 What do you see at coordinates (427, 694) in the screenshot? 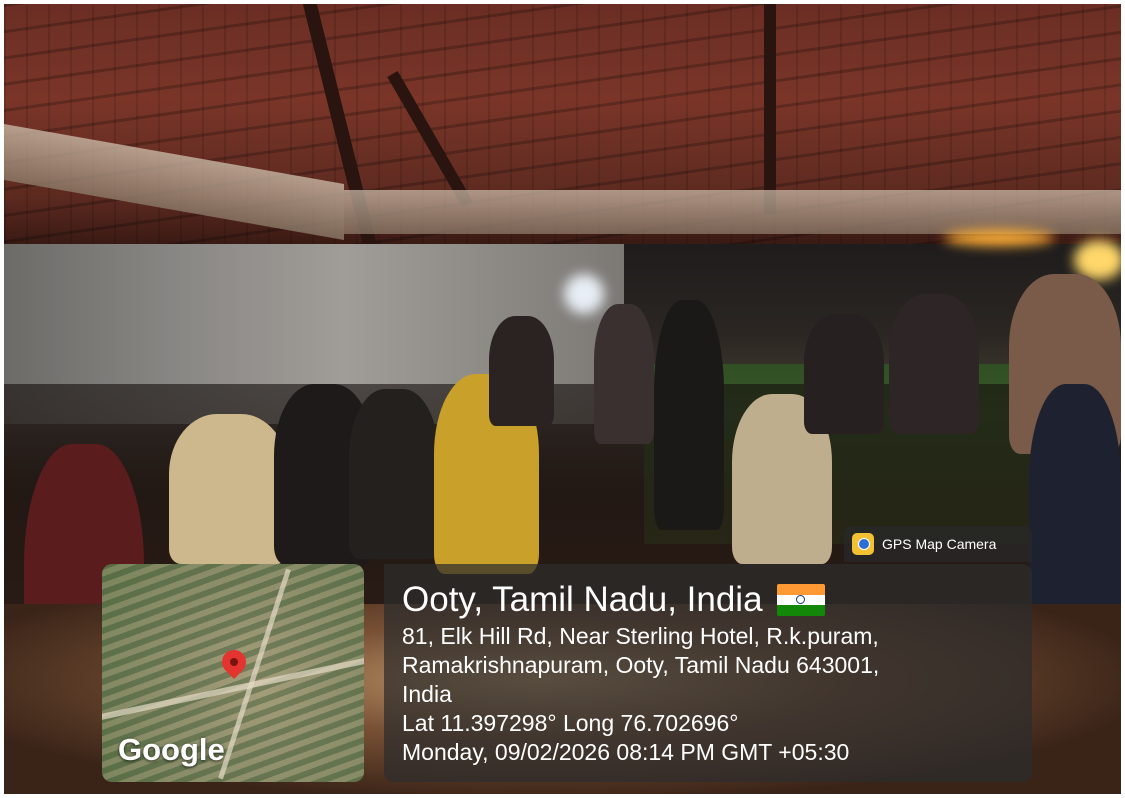
I see `address-line-3: India` at bounding box center [427, 694].